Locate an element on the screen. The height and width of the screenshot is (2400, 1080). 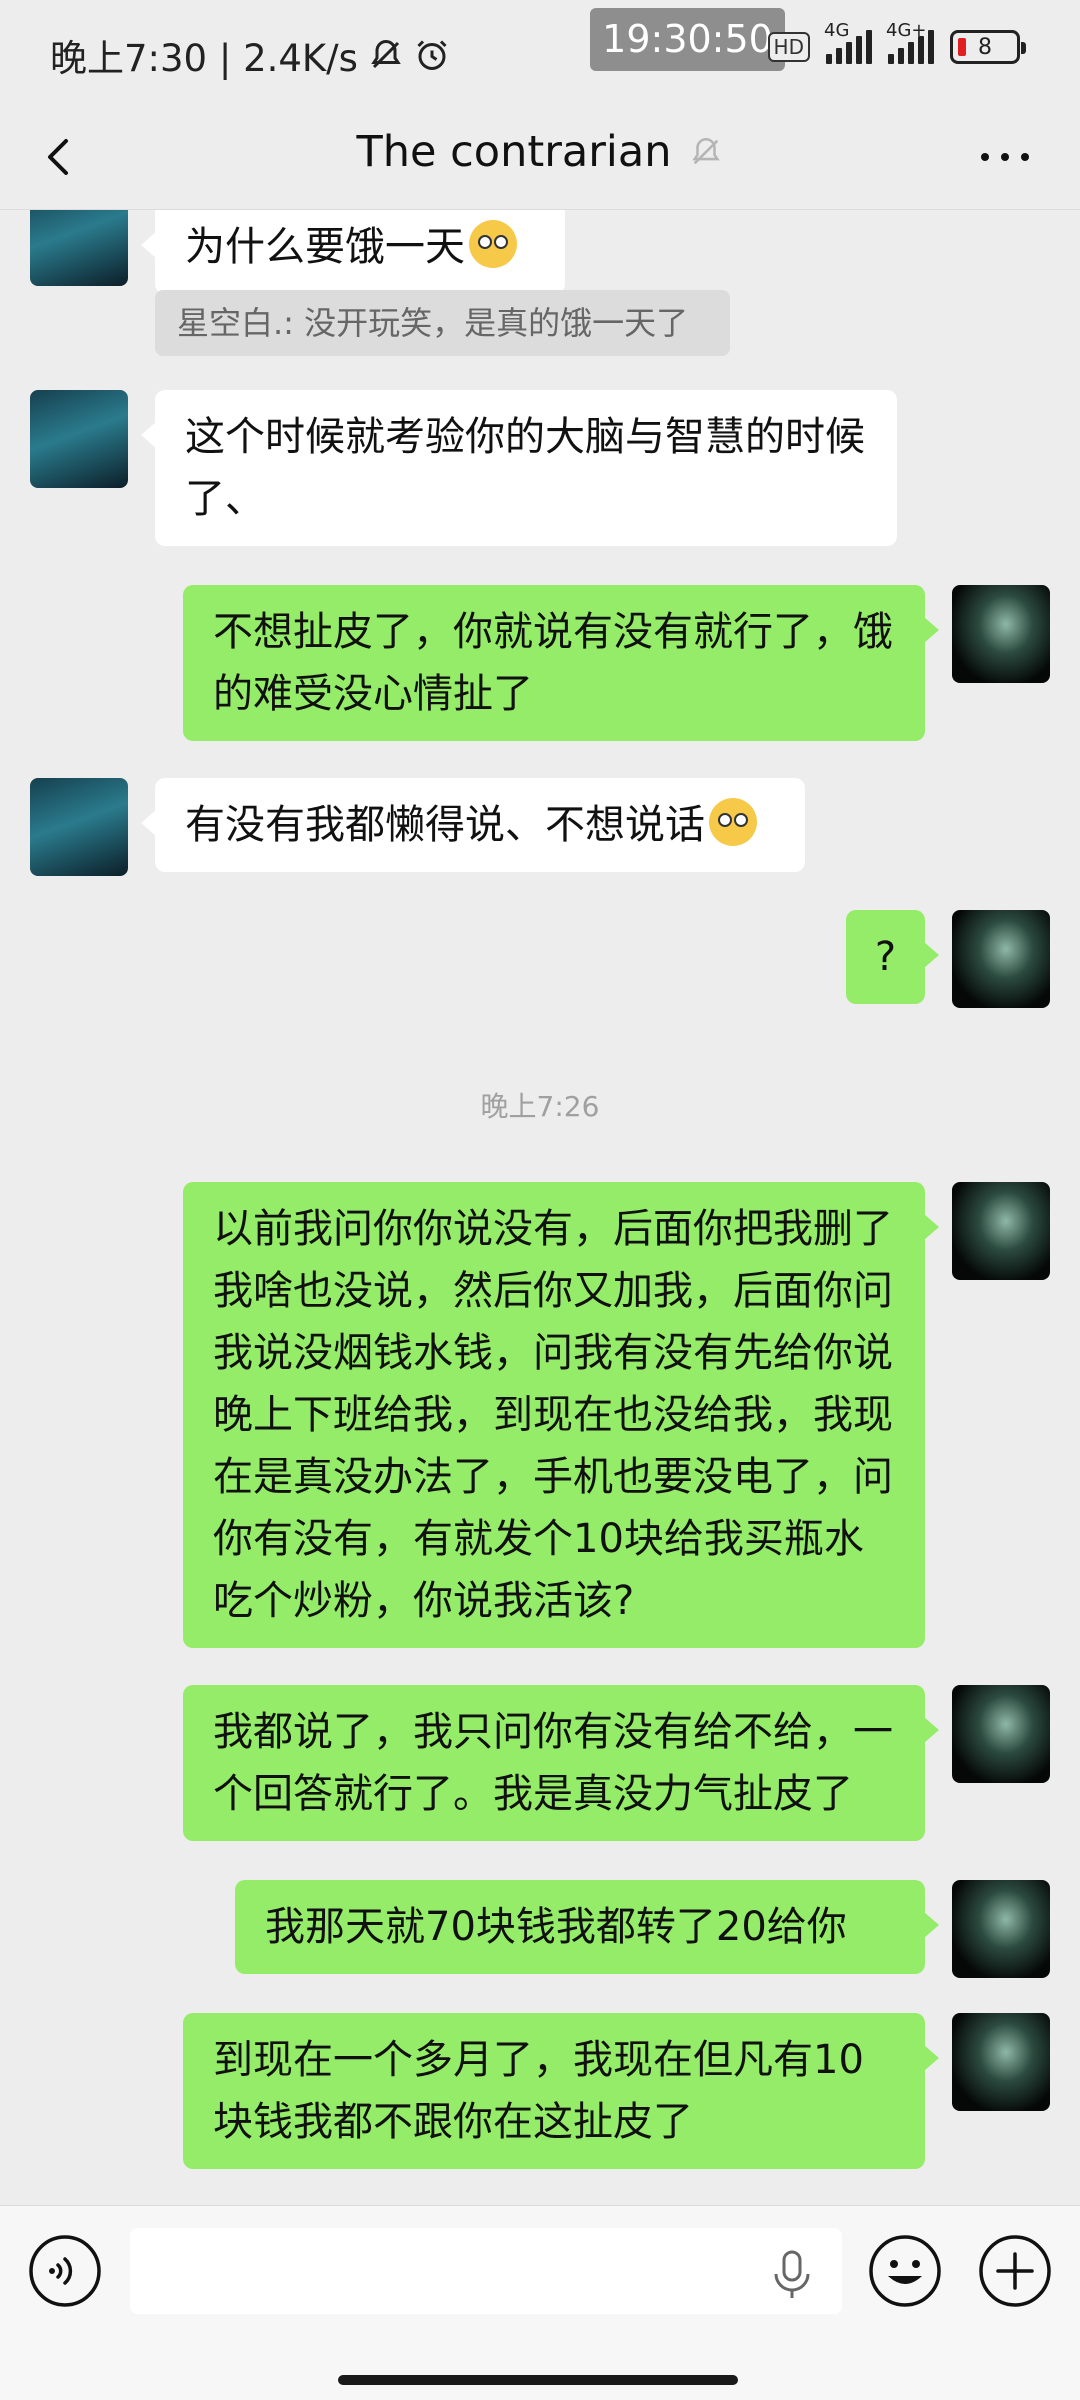
plus-icon is located at coordinates (1015, 2271).